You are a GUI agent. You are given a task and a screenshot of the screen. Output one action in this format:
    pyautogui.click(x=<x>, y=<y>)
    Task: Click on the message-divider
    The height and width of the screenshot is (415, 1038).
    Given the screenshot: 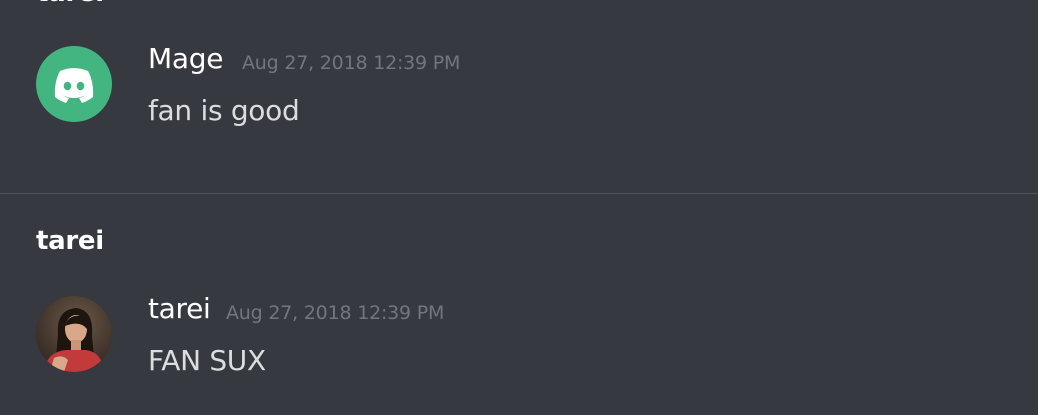 What is the action you would take?
    pyautogui.click(x=519, y=193)
    